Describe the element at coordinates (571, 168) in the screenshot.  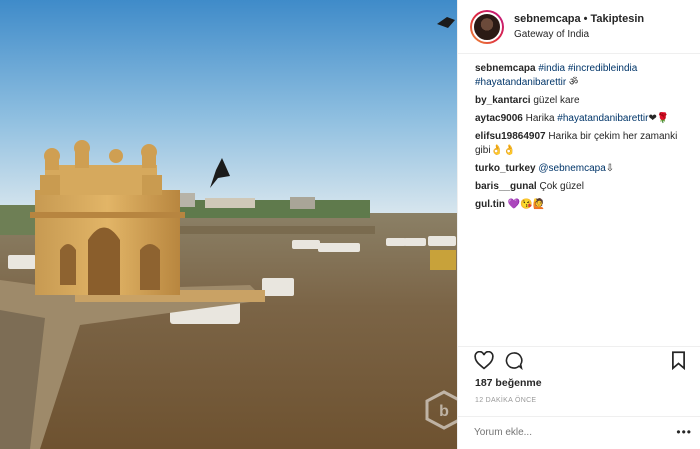
I see `comment-mention: @sebnemcapa` at that location.